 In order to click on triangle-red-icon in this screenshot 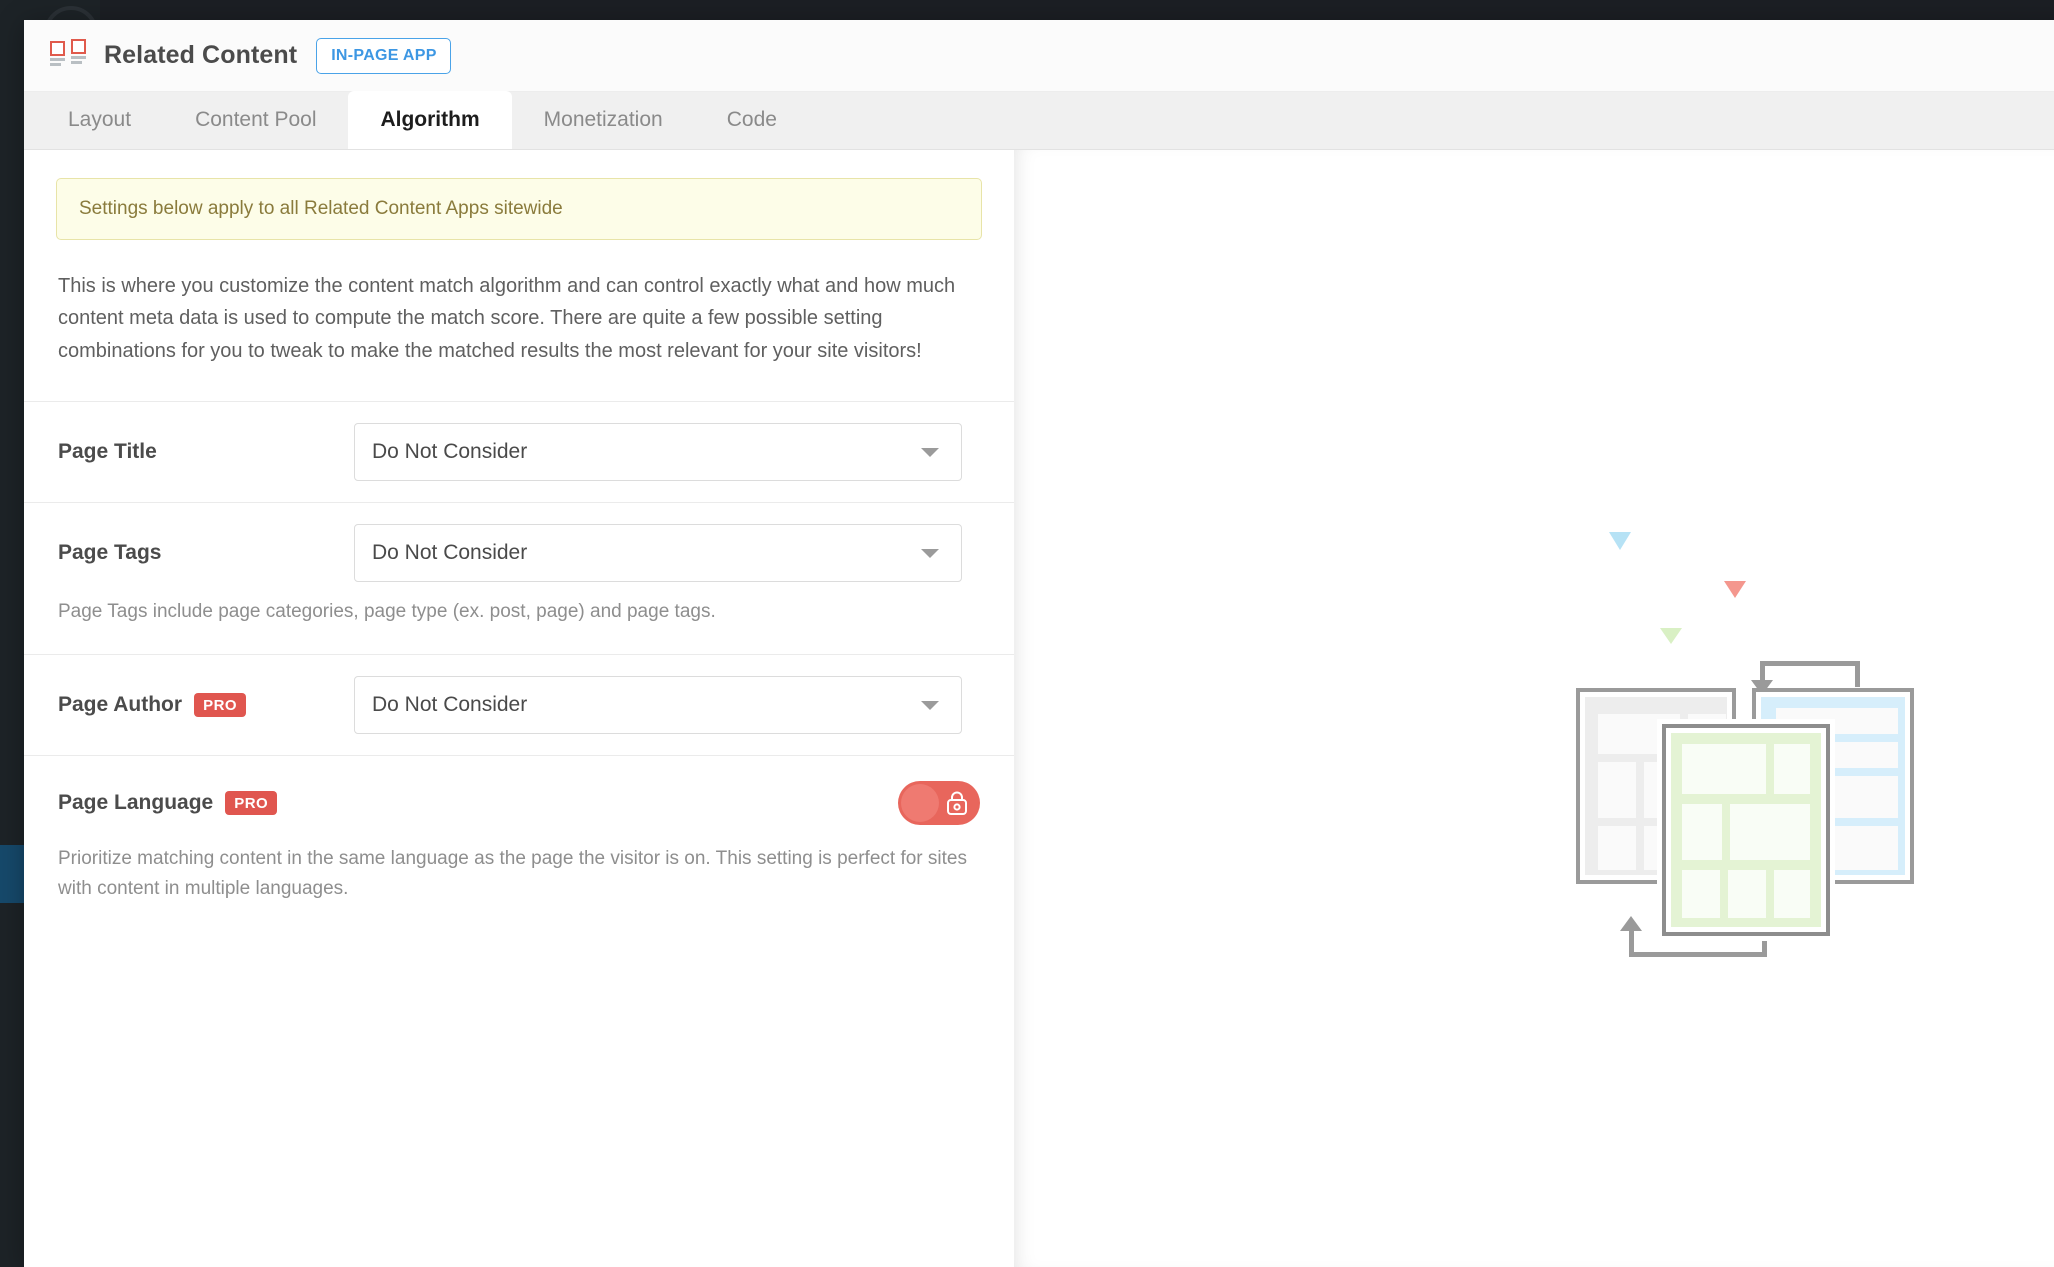, I will do `click(1735, 589)`.